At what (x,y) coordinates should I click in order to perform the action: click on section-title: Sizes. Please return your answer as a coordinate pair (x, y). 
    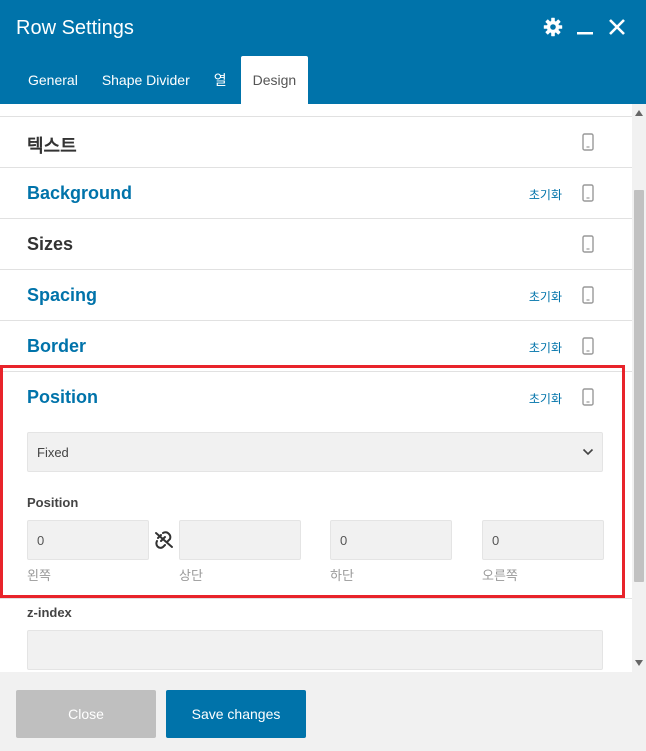
    Looking at the image, I should click on (50, 244).